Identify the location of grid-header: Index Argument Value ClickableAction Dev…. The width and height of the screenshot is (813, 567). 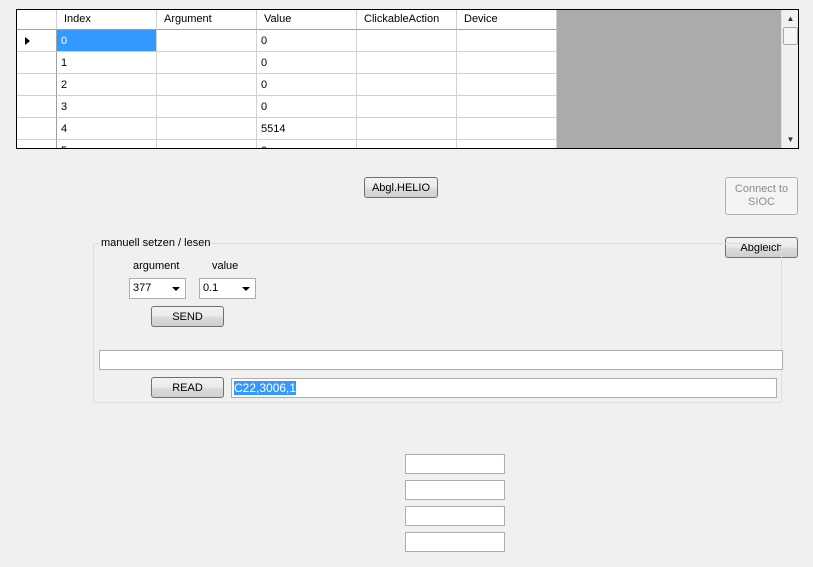
(287, 20).